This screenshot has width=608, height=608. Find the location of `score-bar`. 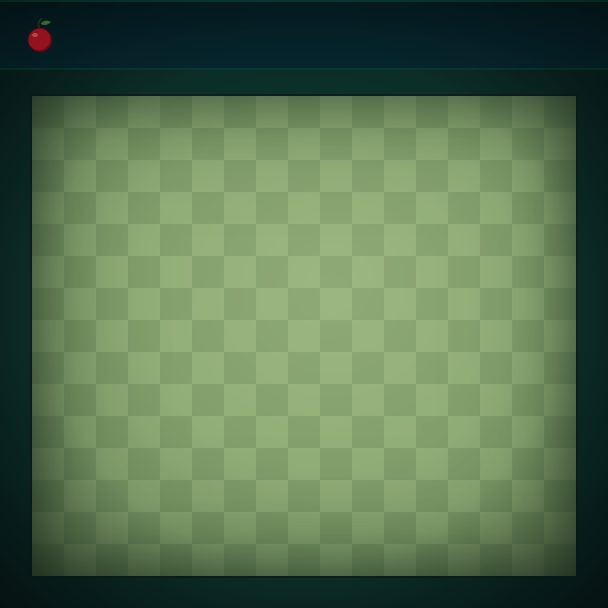

score-bar is located at coordinates (304, 35).